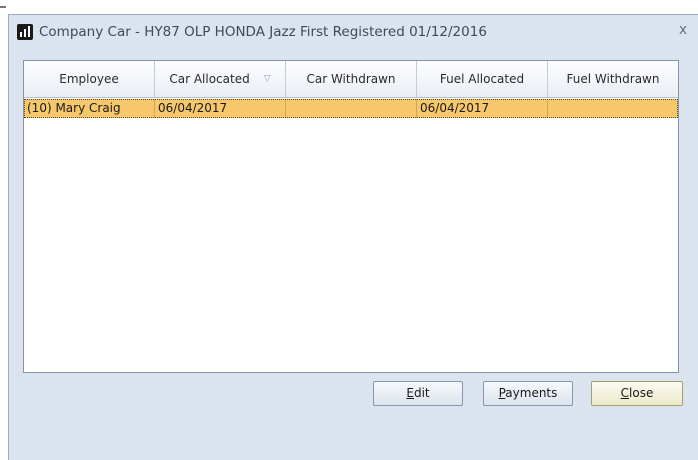 Image resolution: width=698 pixels, height=460 pixels. I want to click on close-icon: x, so click(683, 30).